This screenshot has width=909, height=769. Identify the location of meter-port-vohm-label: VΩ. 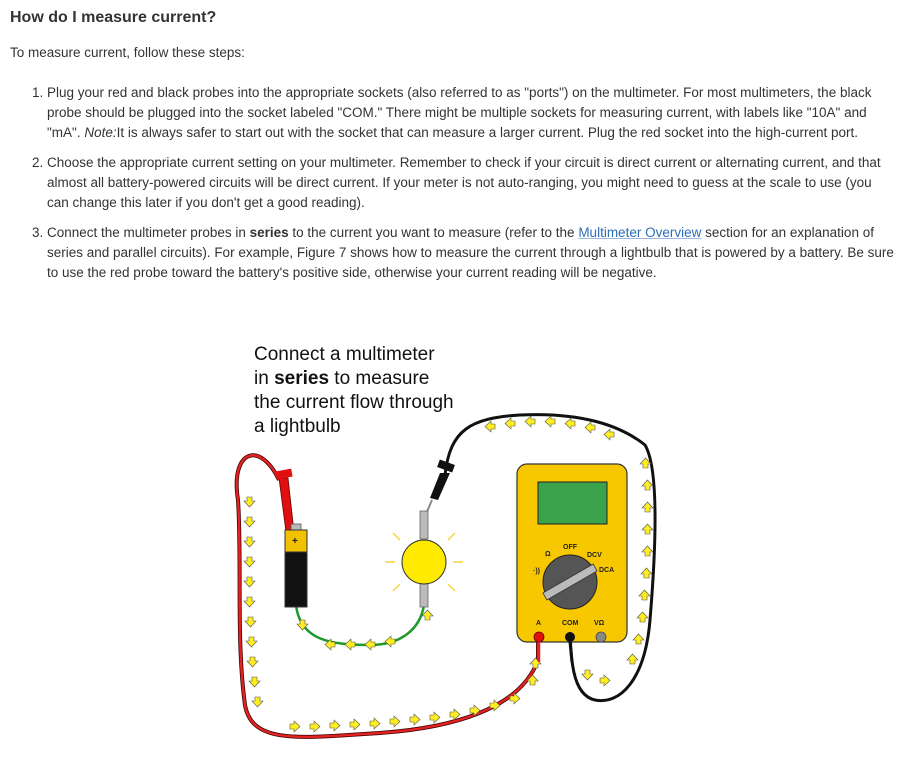
(599, 623).